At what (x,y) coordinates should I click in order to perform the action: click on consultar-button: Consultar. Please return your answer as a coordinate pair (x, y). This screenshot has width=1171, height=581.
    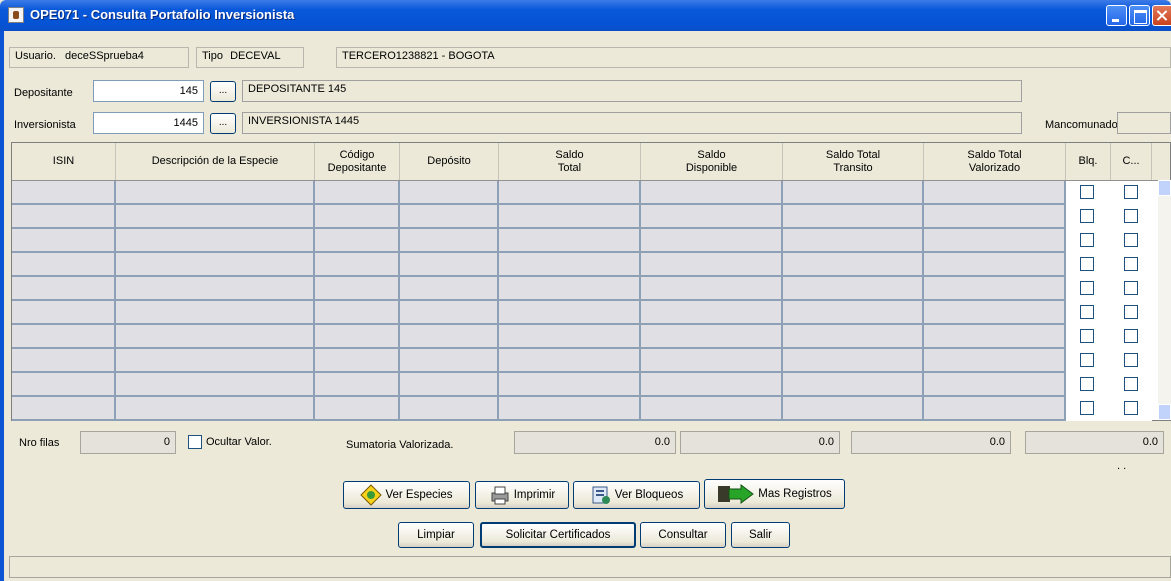
    Looking at the image, I should click on (683, 535).